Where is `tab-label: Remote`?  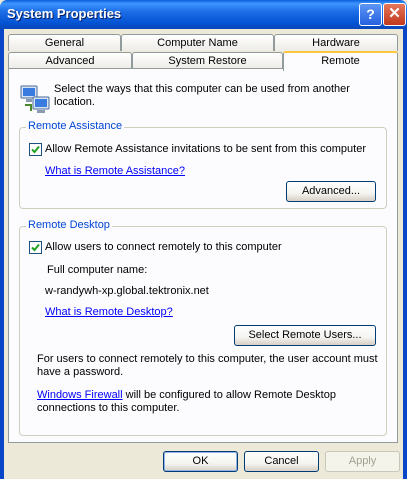 tab-label: Remote is located at coordinates (340, 61).